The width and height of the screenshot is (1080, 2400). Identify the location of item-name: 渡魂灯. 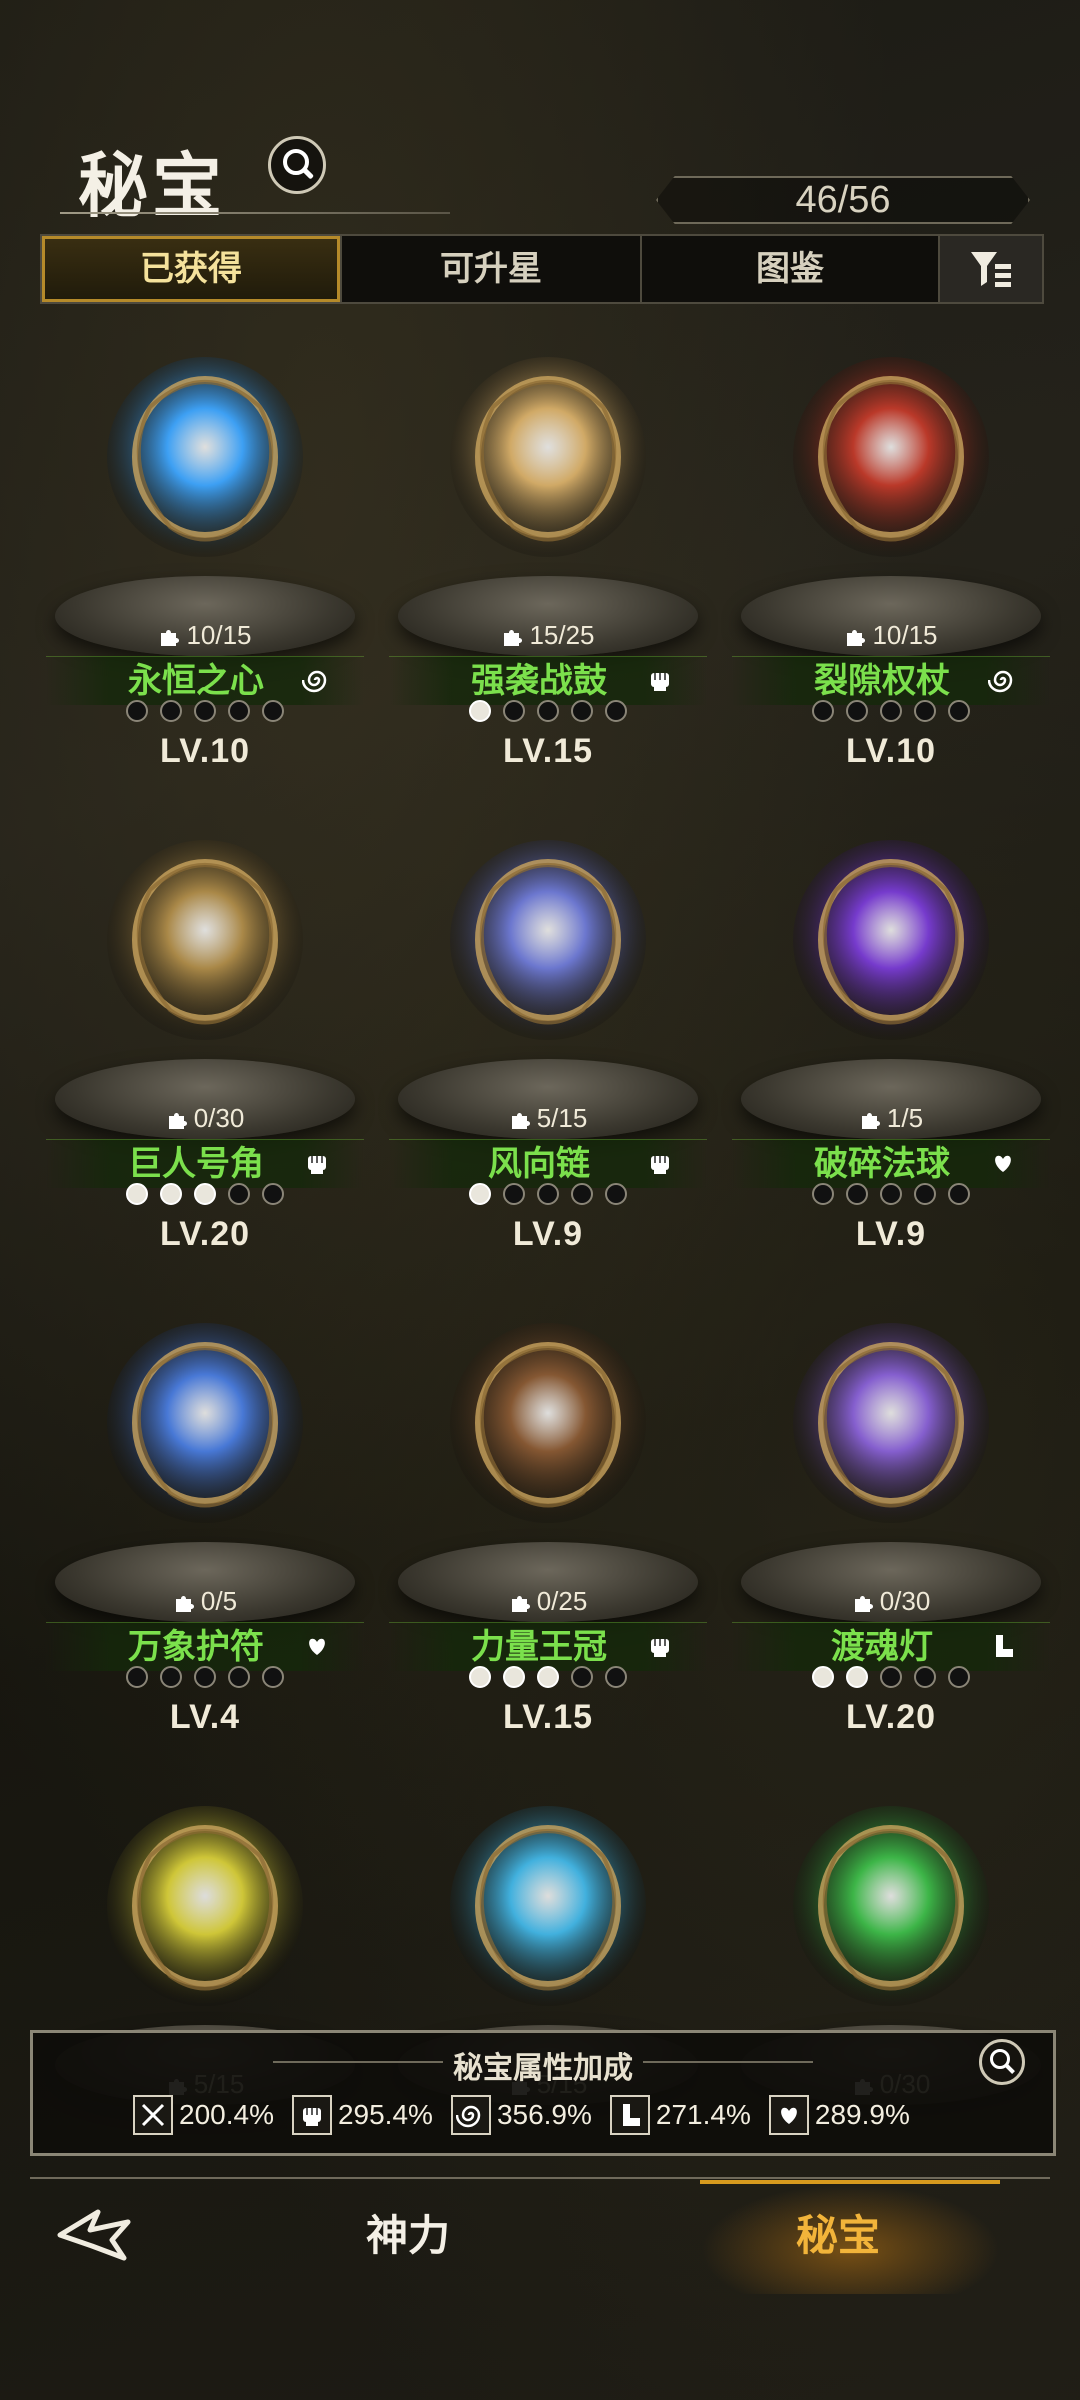
(882, 1647).